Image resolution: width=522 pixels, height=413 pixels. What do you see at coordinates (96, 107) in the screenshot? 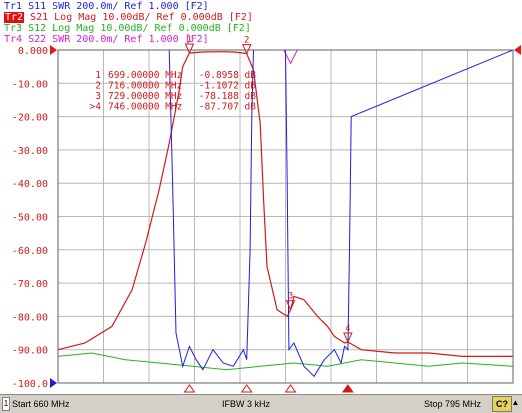
I see `marker-table-id: >4` at bounding box center [96, 107].